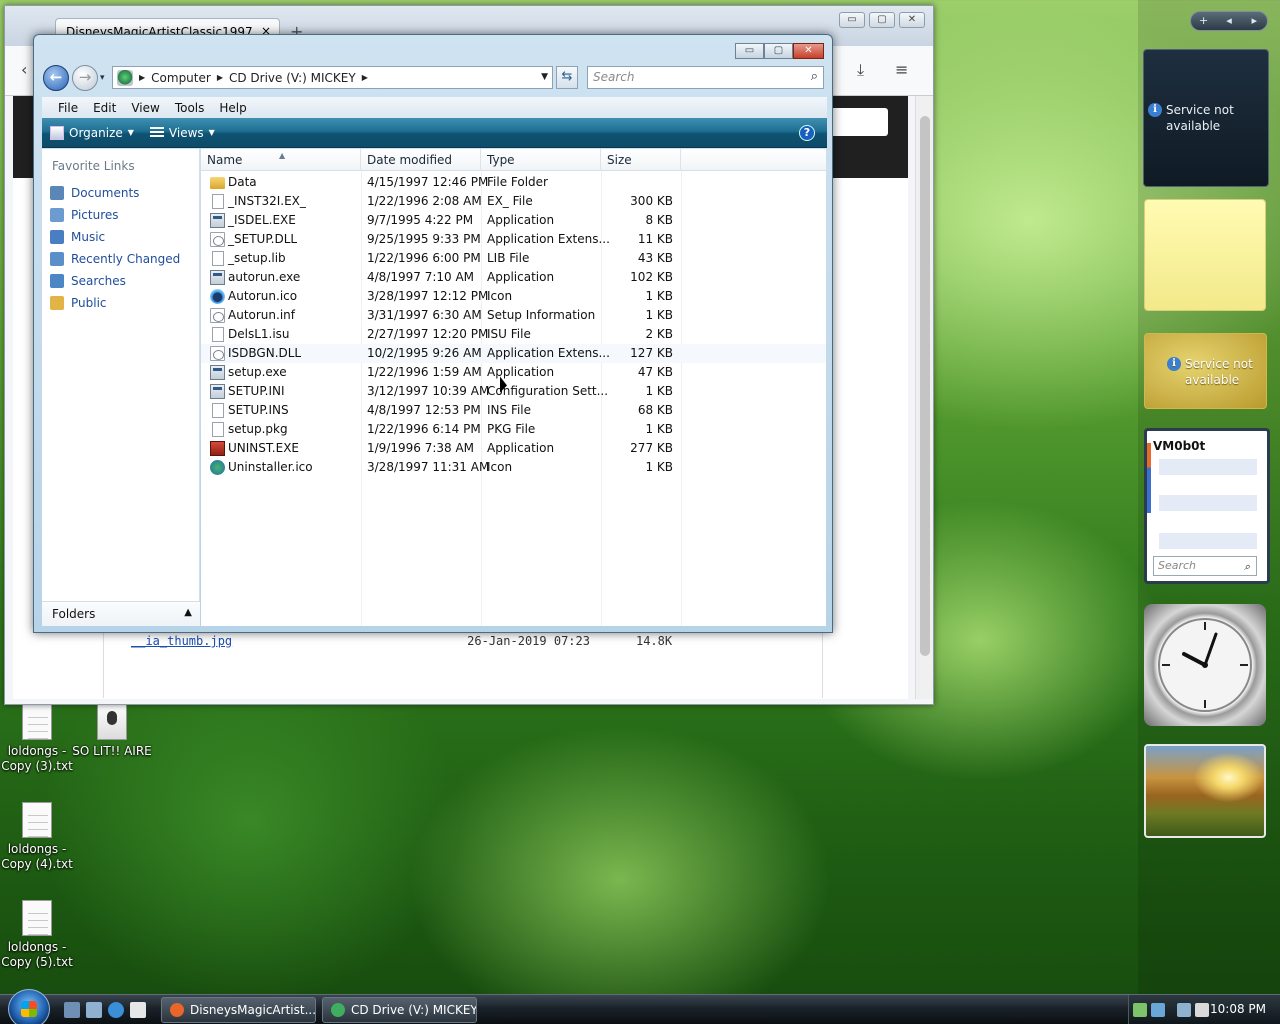  Describe the element at coordinates (1205, 665) in the screenshot. I see `clock-gadget` at that location.